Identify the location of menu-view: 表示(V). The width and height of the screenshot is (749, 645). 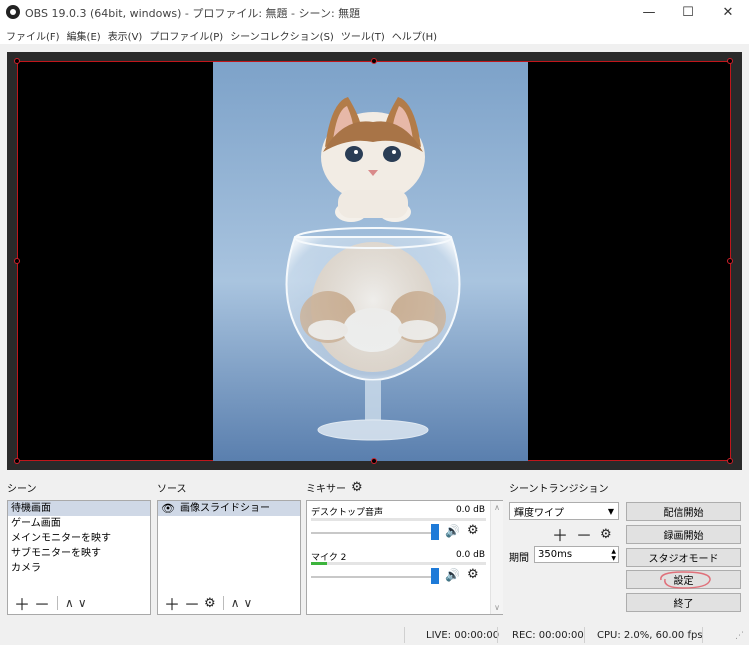
(127, 34).